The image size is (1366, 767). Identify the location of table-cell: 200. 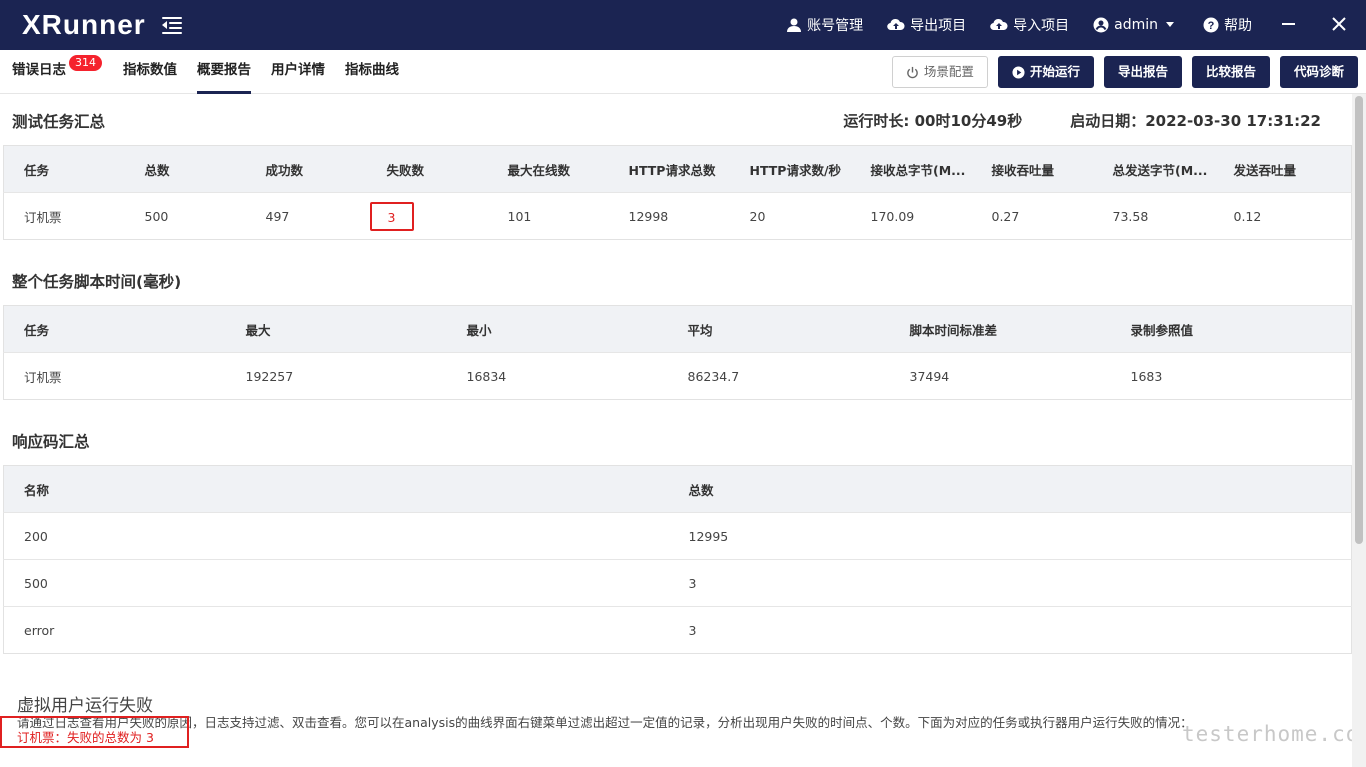
(336, 536).